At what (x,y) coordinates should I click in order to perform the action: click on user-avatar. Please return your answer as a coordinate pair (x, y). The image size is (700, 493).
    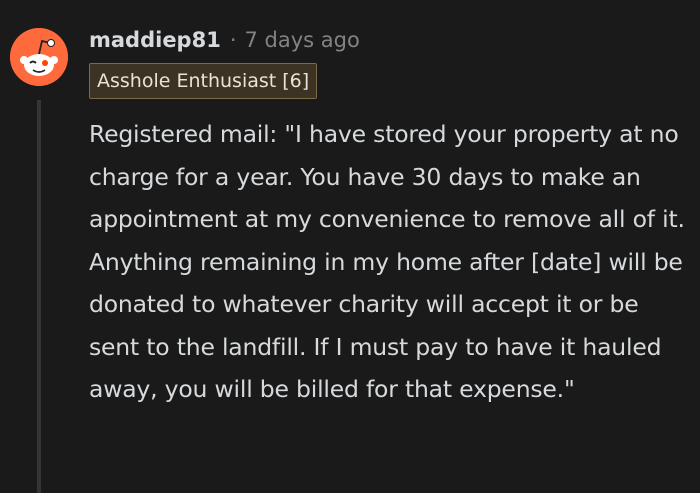
    Looking at the image, I should click on (39, 57).